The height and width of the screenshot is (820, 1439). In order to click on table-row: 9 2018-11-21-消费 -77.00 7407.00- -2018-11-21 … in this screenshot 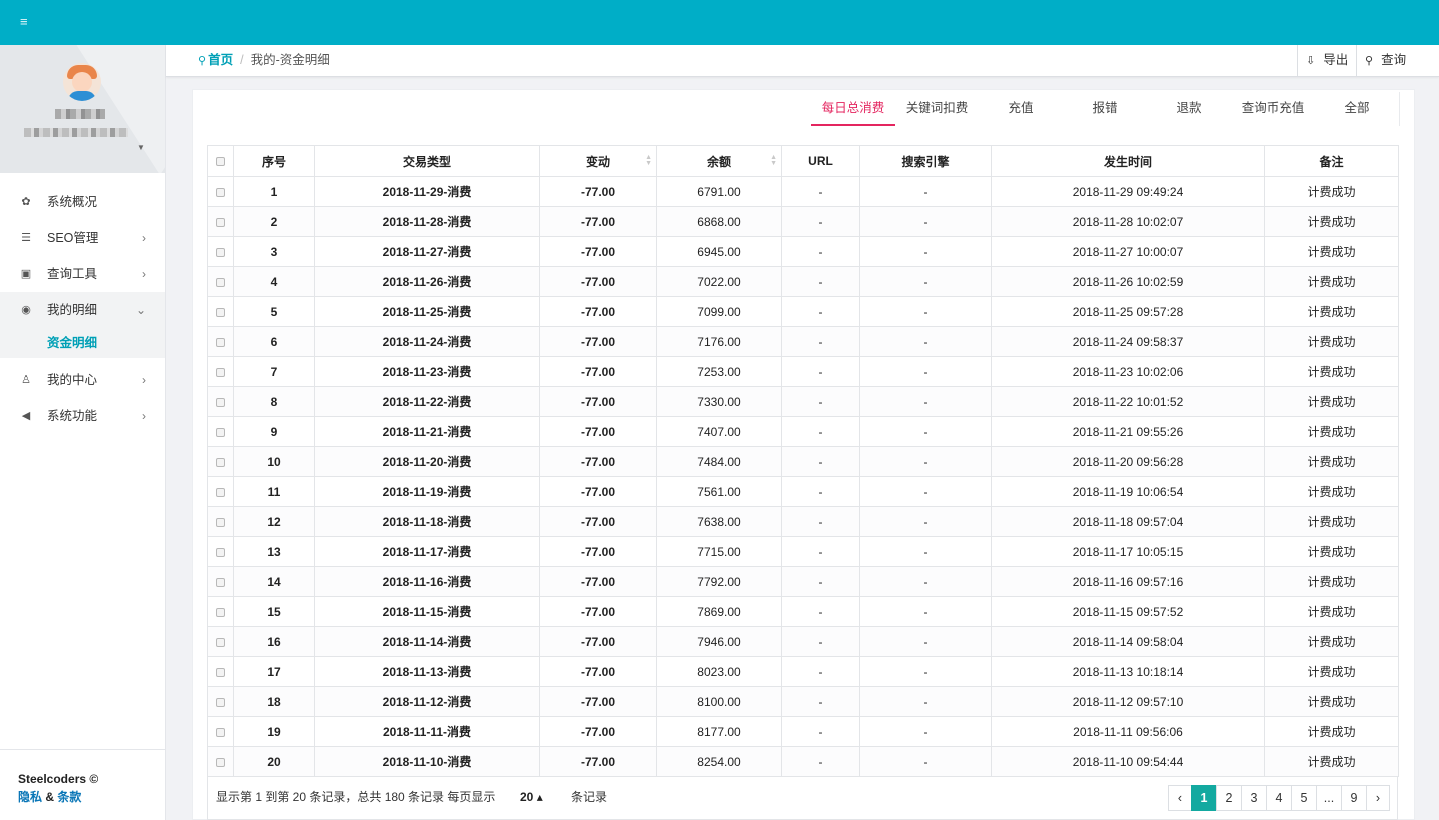, I will do `click(803, 431)`.